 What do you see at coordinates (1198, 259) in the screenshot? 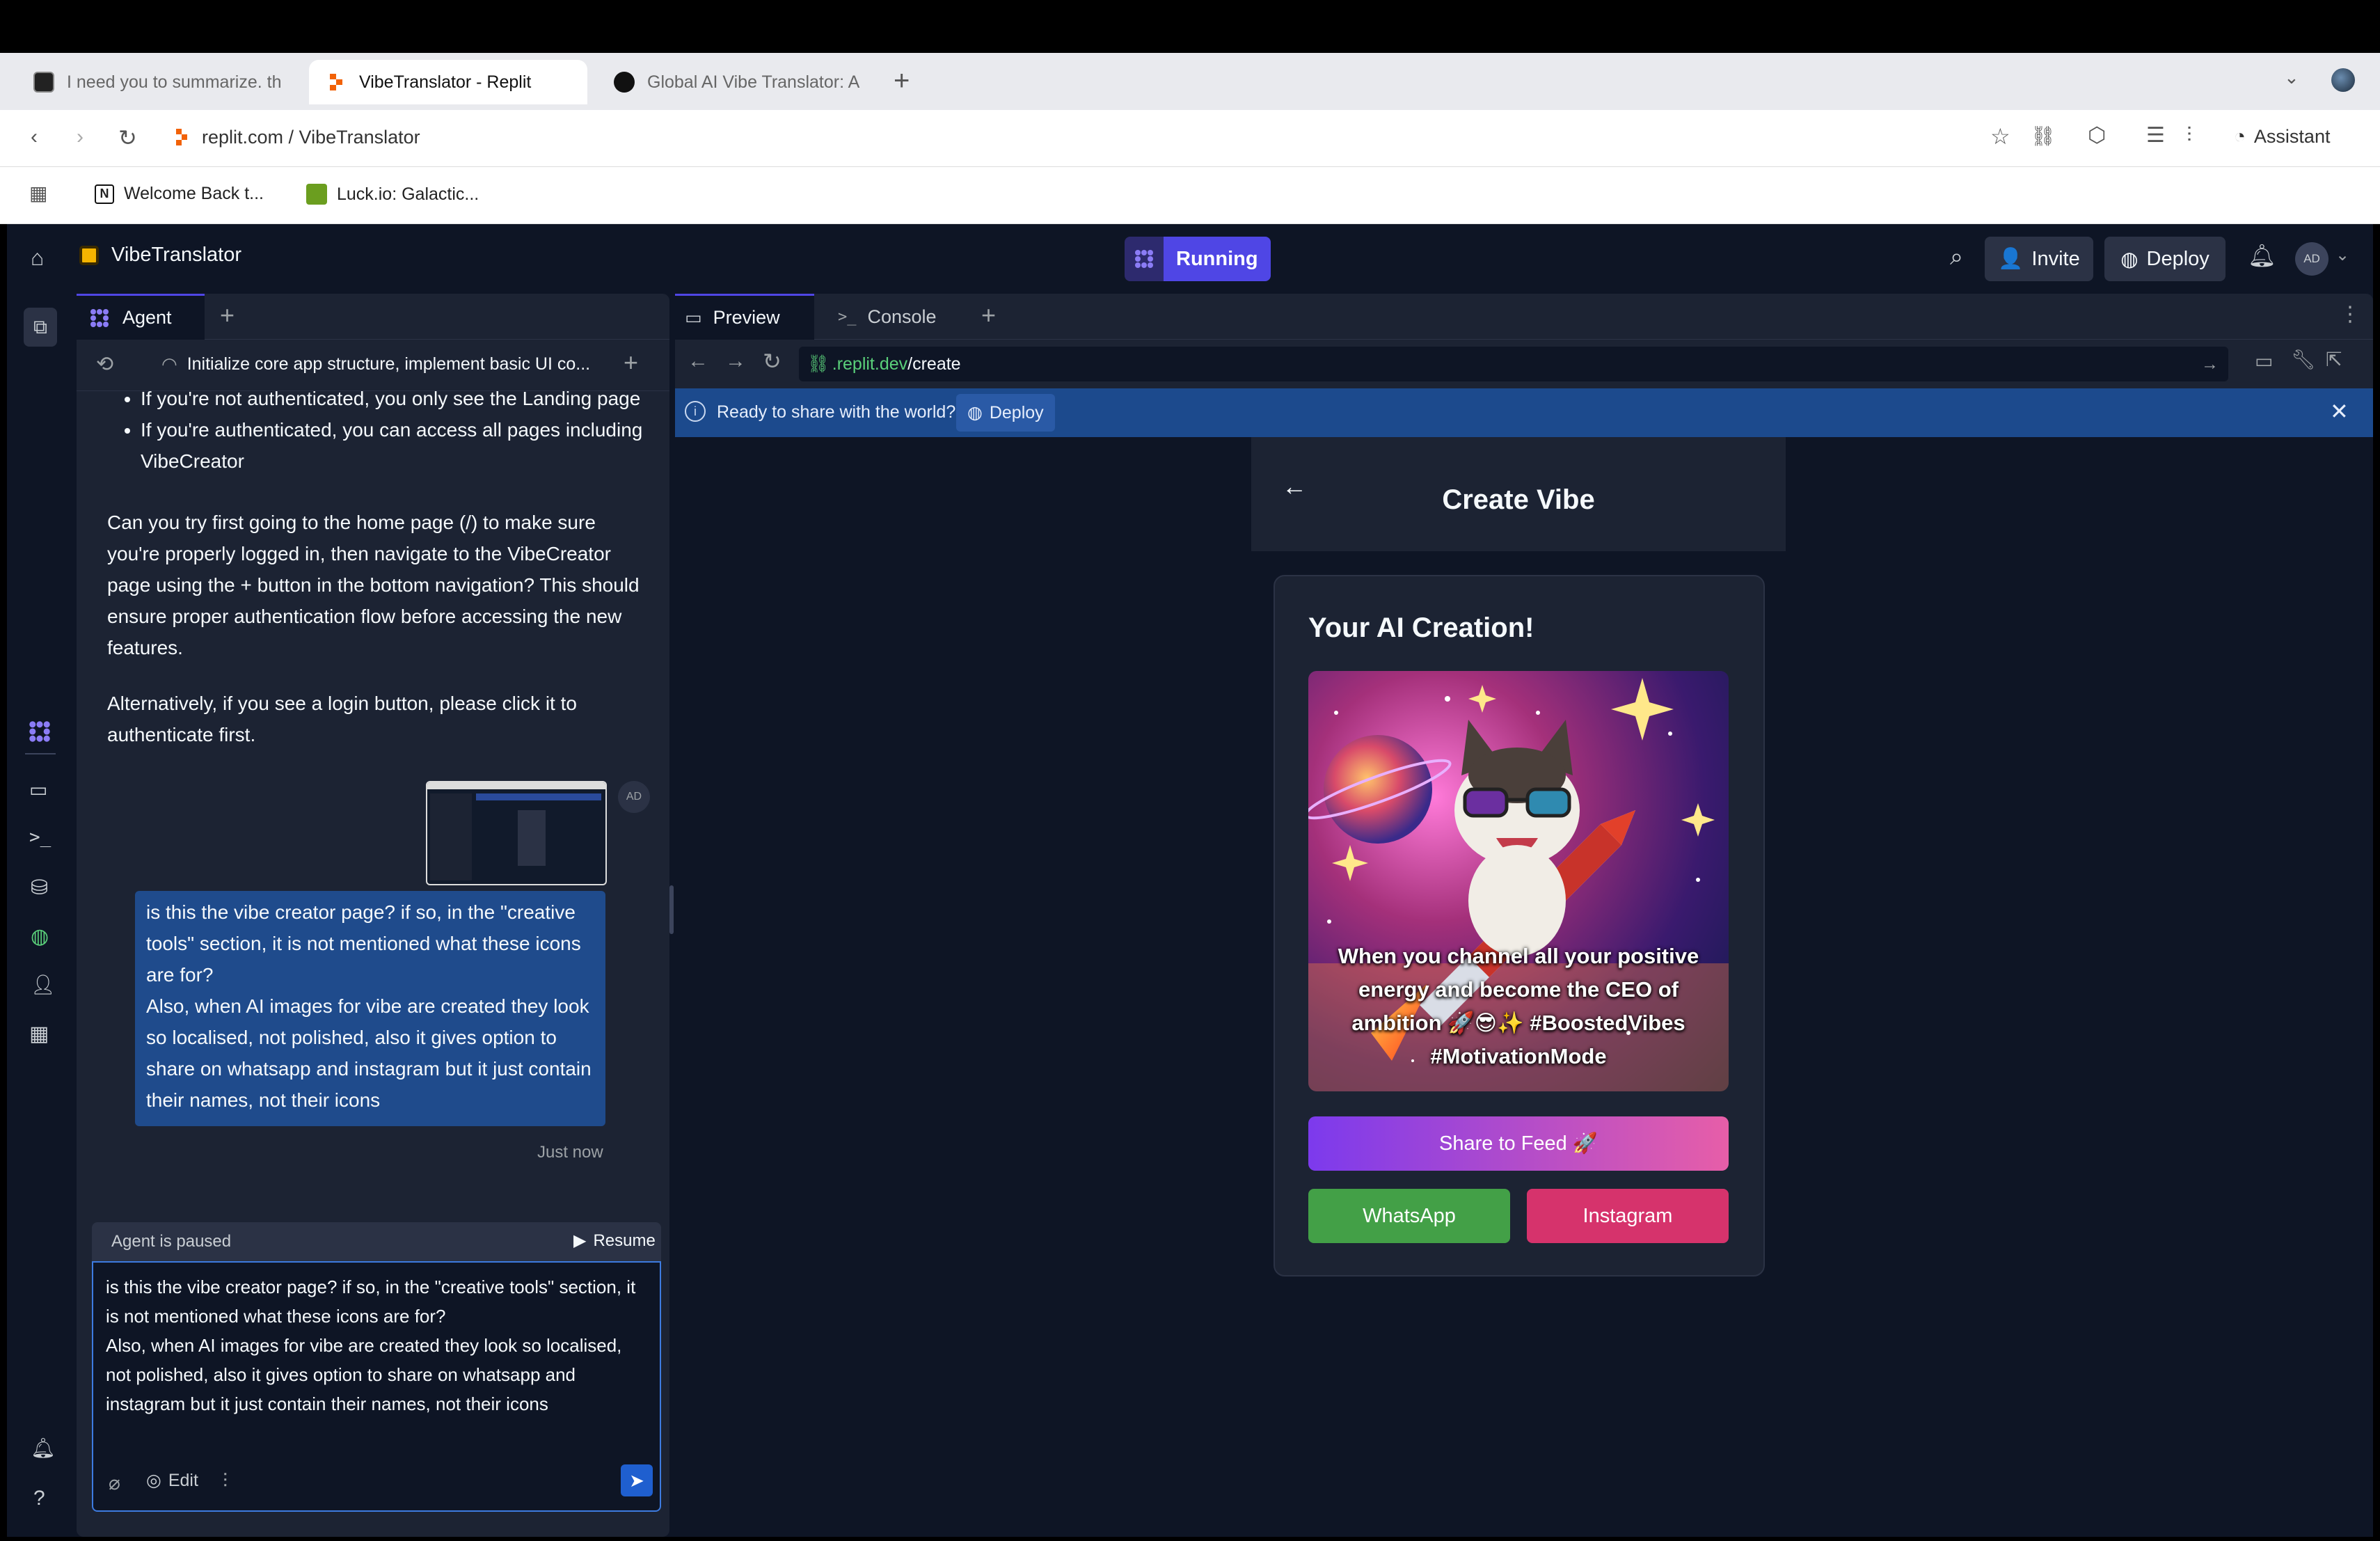
I see `run-status-button: Running` at bounding box center [1198, 259].